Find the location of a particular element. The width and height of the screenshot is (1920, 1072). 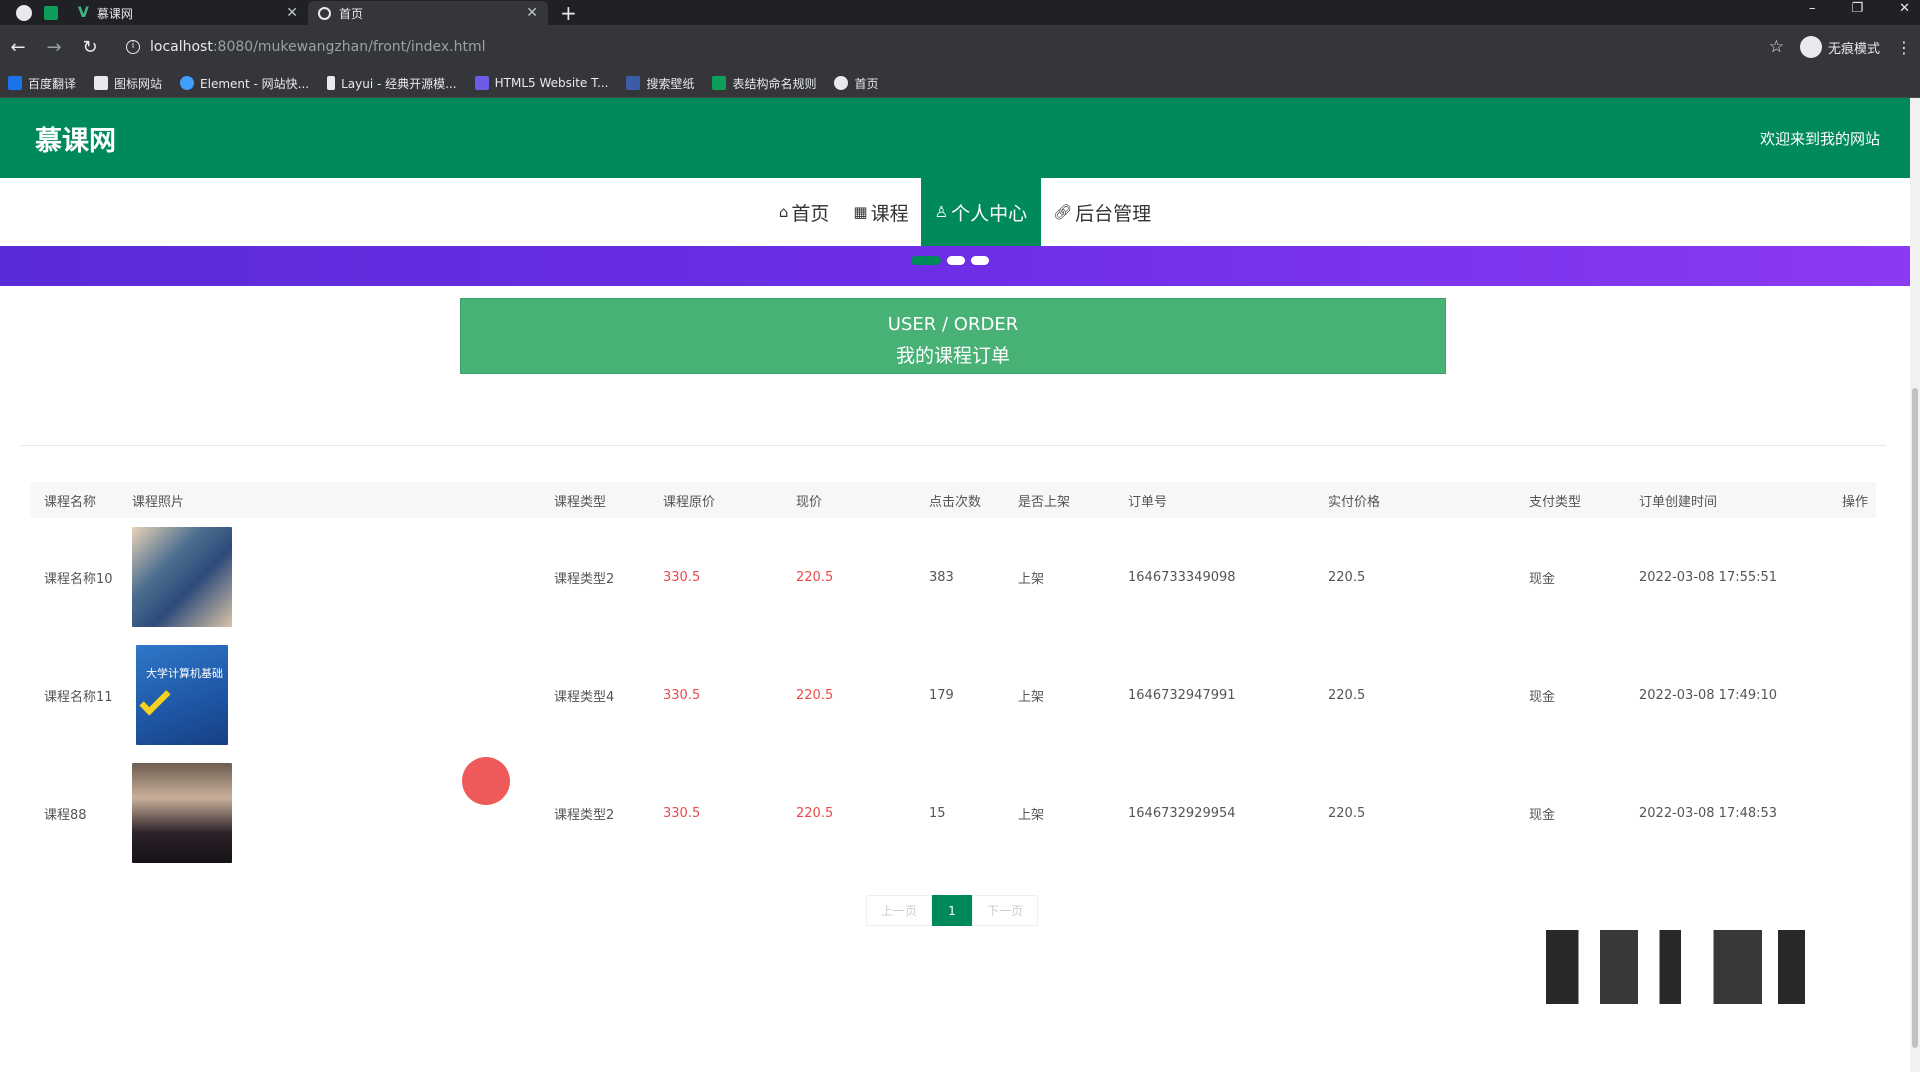

bookmark-item: 首页 is located at coordinates (856, 83).